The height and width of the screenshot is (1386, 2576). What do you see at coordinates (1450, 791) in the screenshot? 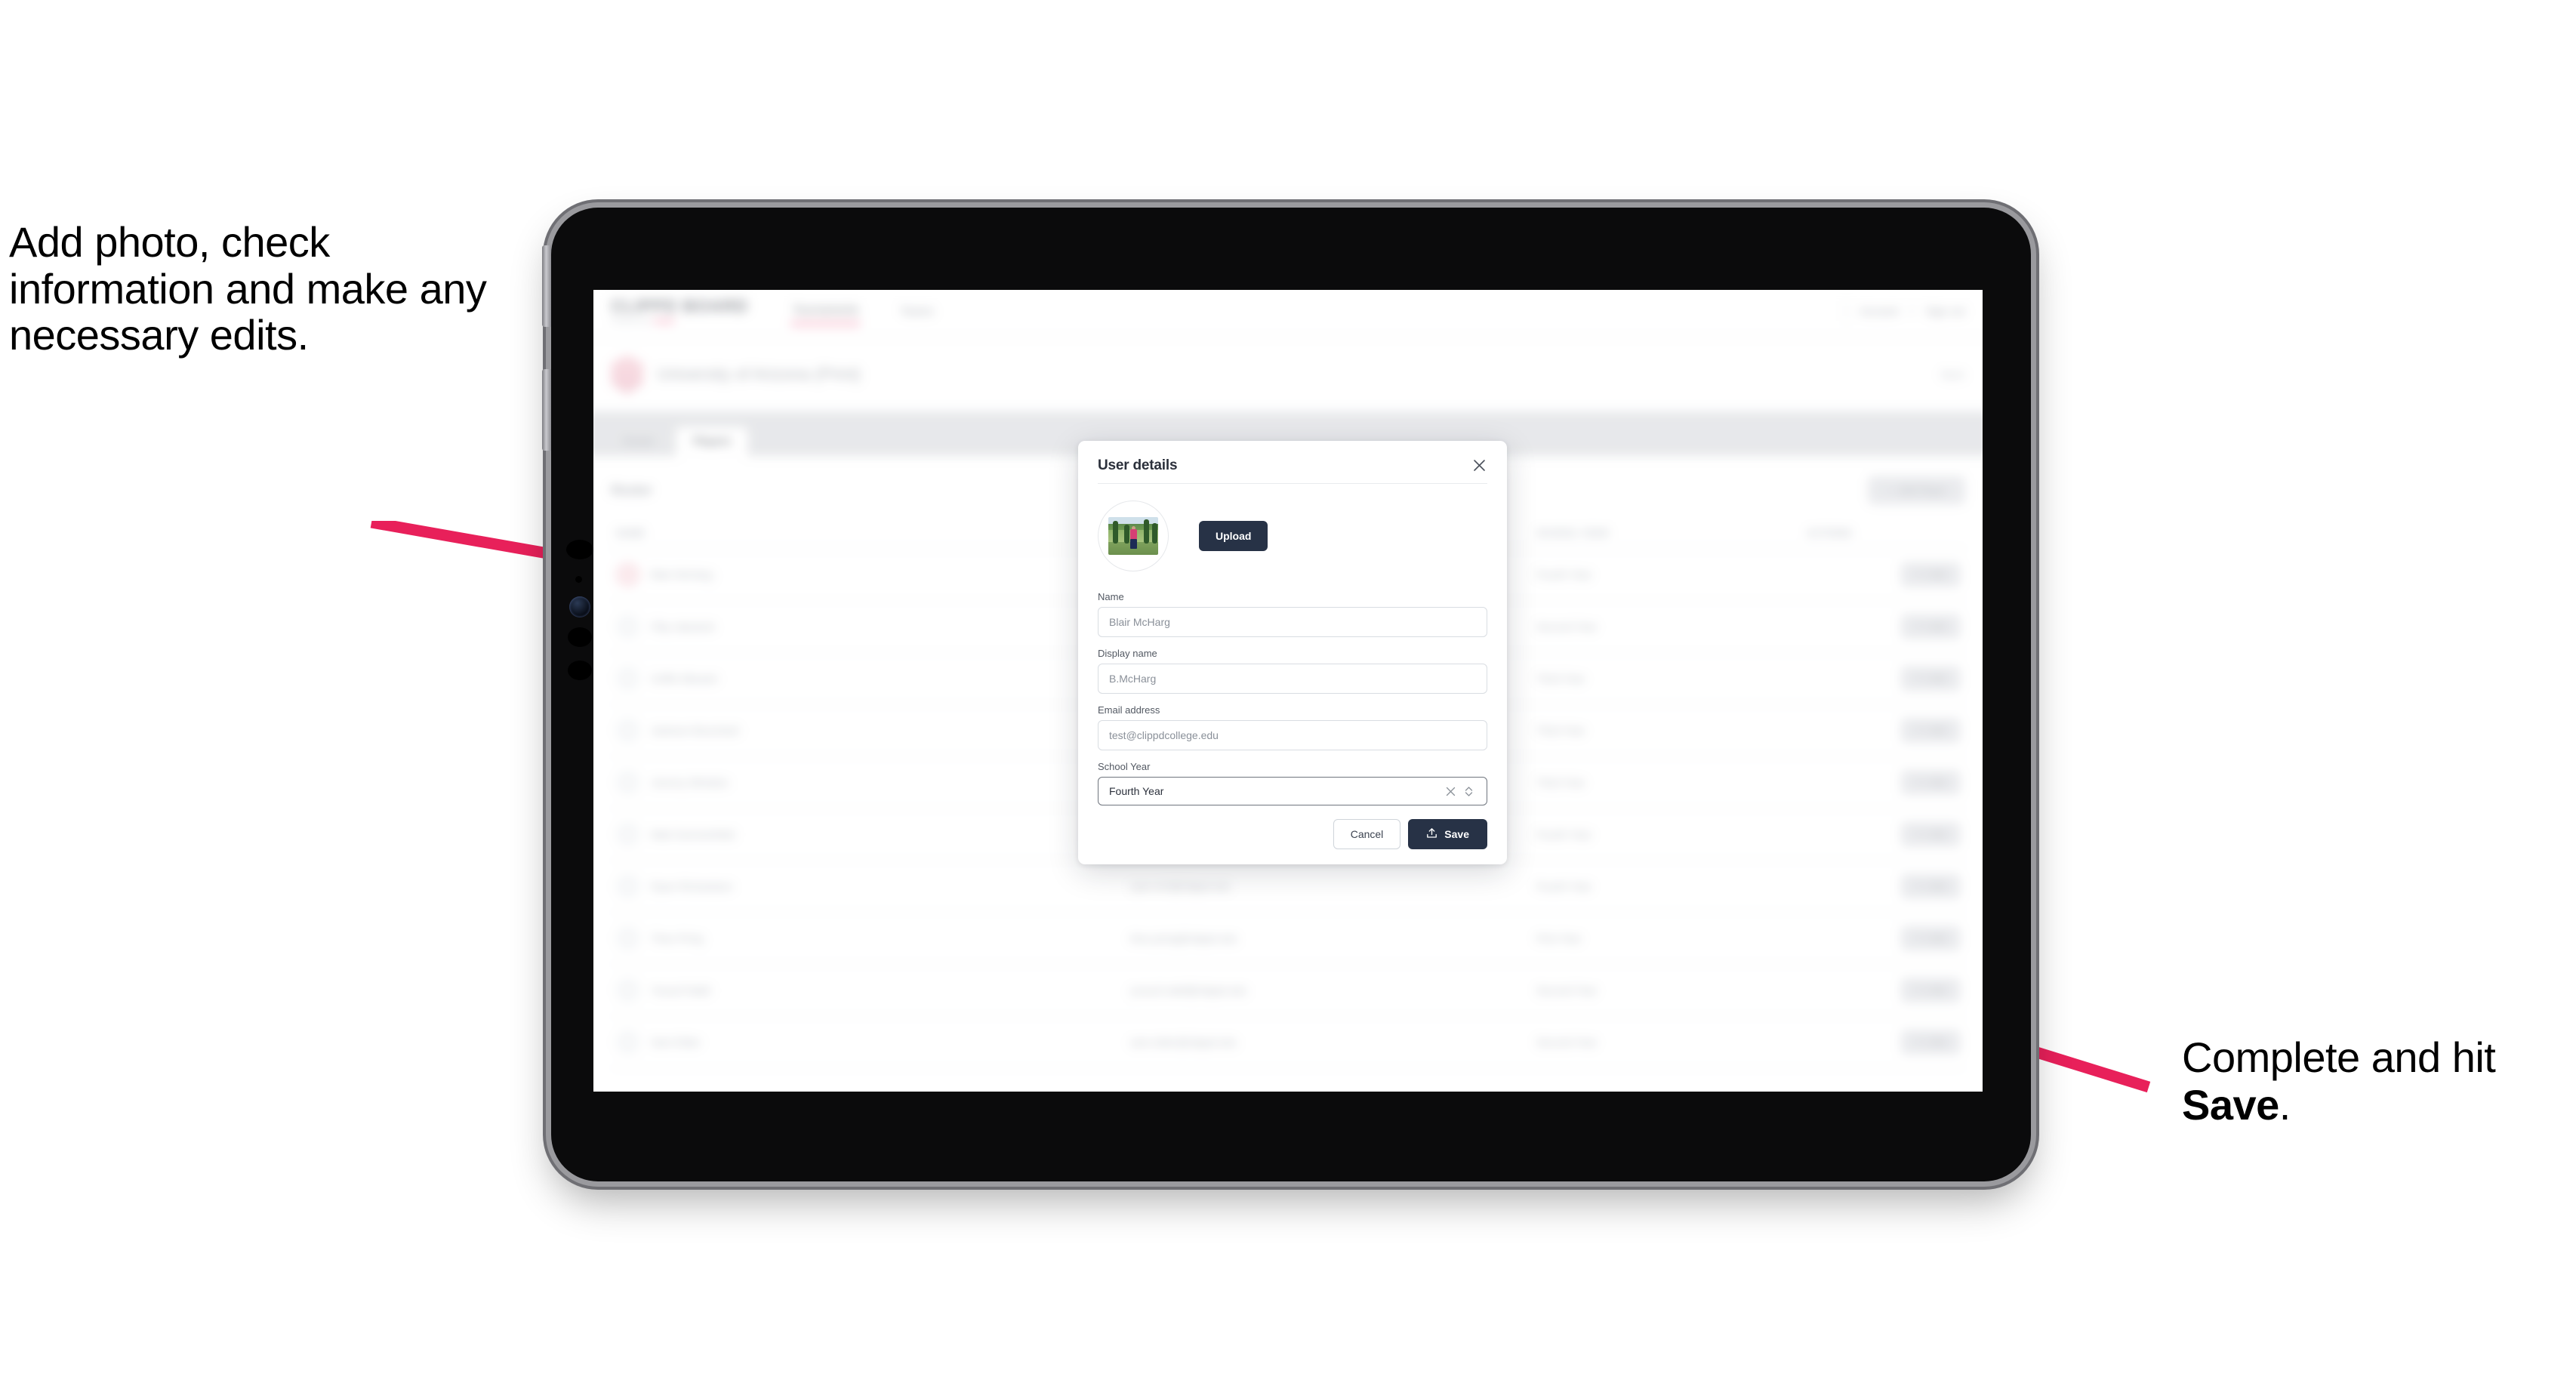
I see `clear-selection-icon` at bounding box center [1450, 791].